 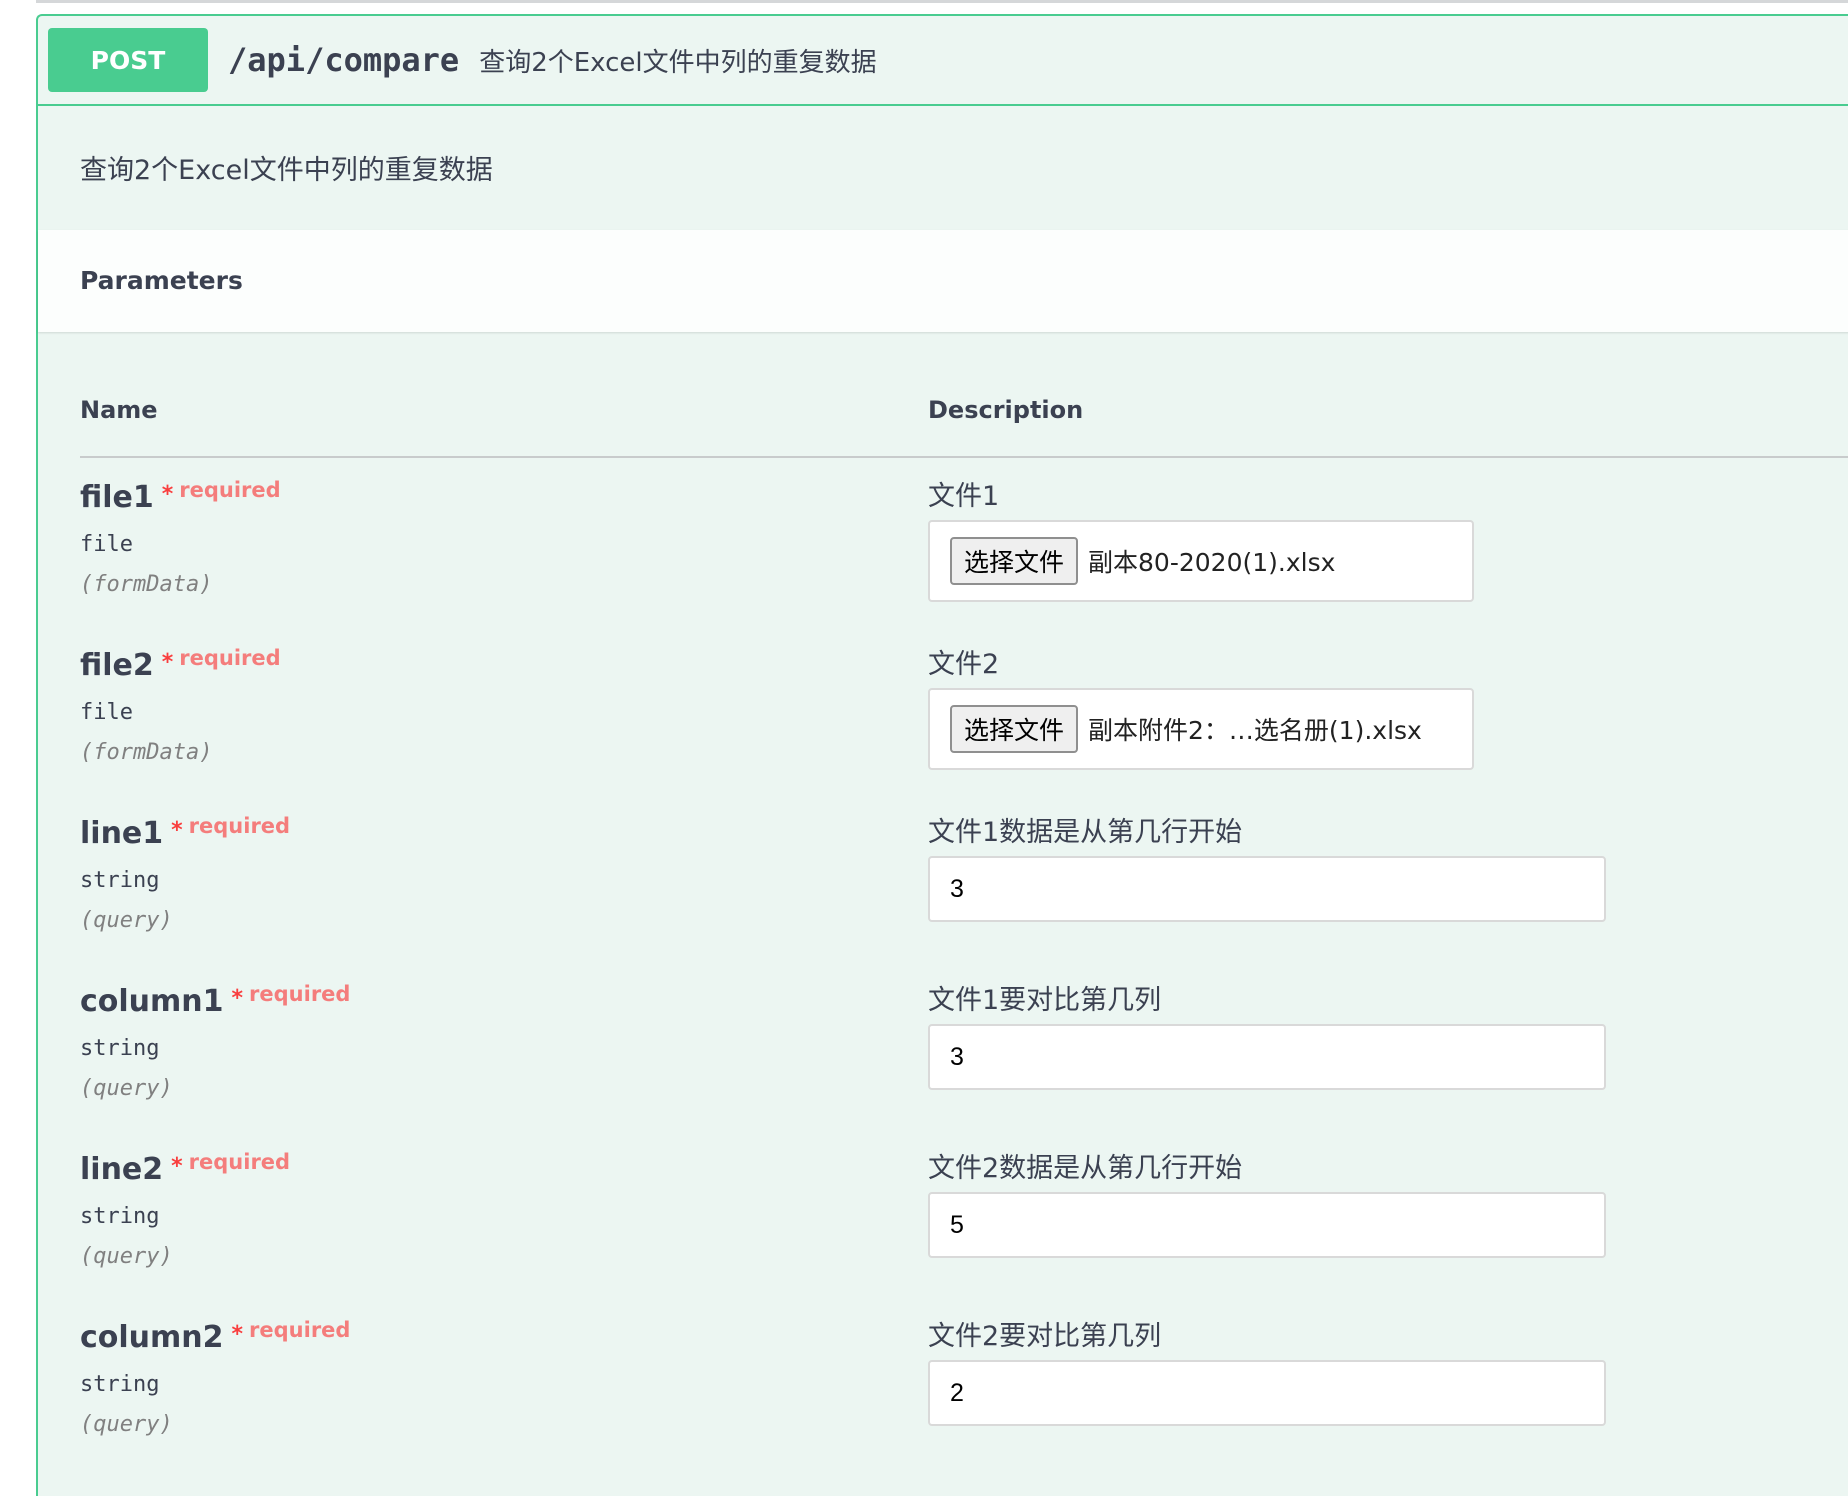 What do you see at coordinates (1006, 410) in the screenshot?
I see `description-column-header: Description` at bounding box center [1006, 410].